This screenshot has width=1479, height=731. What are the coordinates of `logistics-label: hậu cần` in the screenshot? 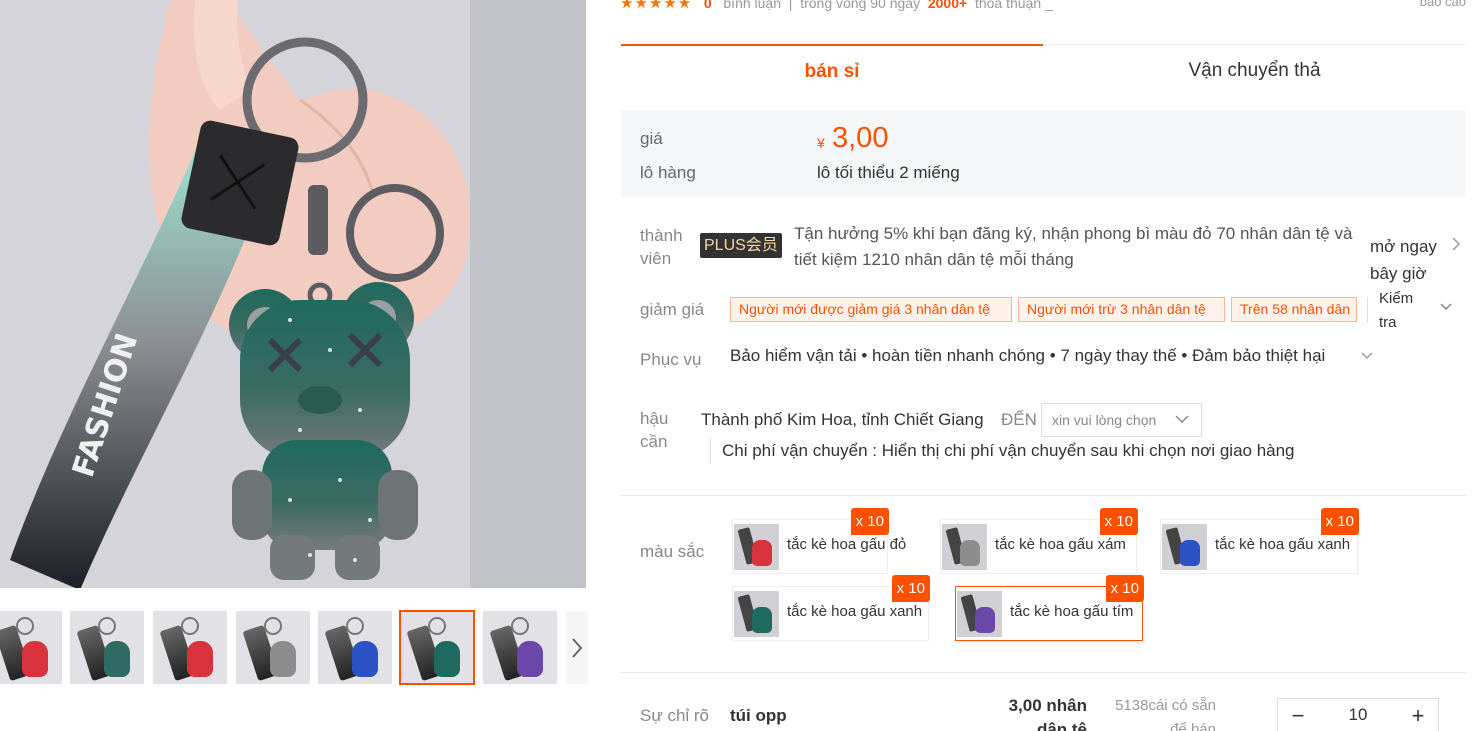 It's located at (654, 430).